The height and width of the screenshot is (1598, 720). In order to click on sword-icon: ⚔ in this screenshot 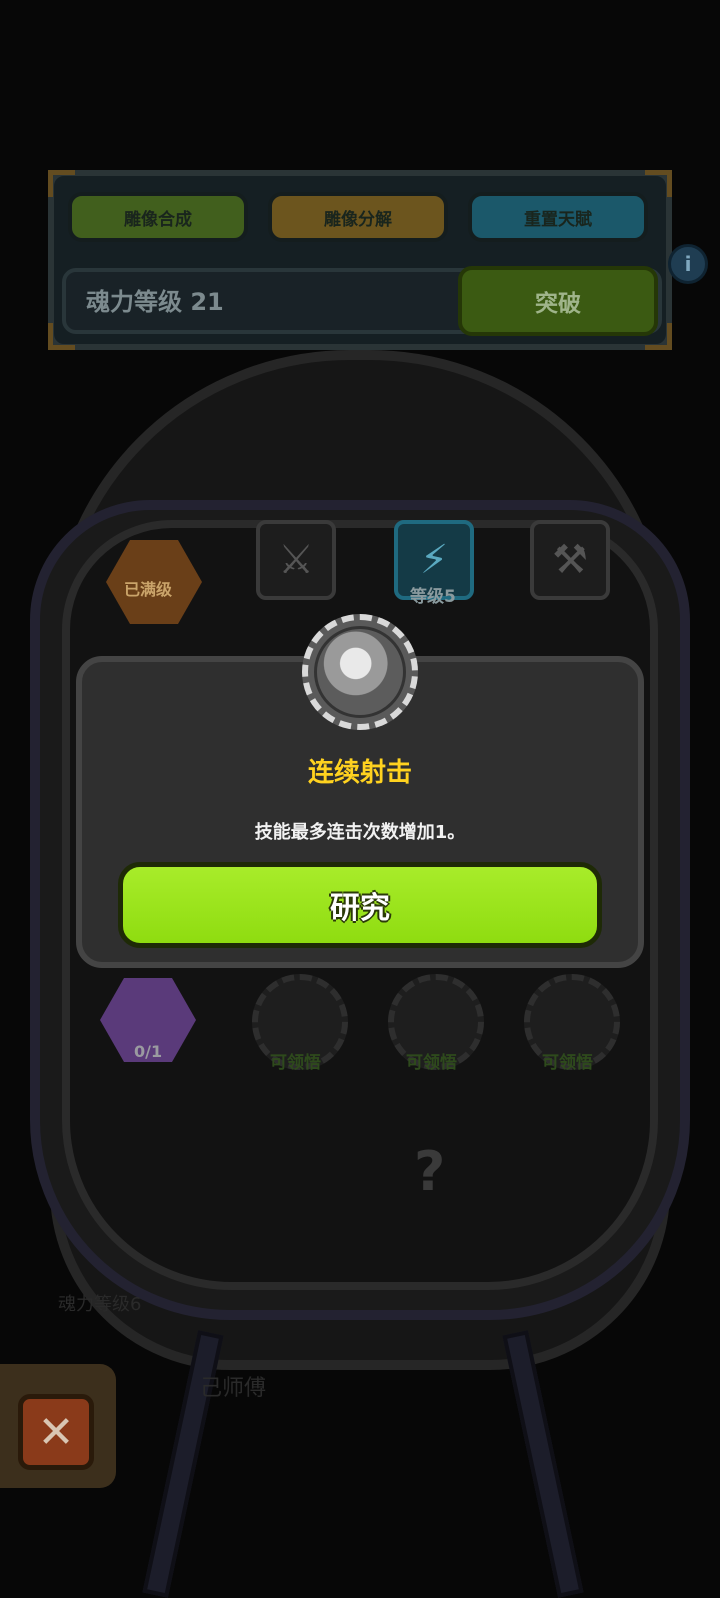, I will do `click(296, 560)`.